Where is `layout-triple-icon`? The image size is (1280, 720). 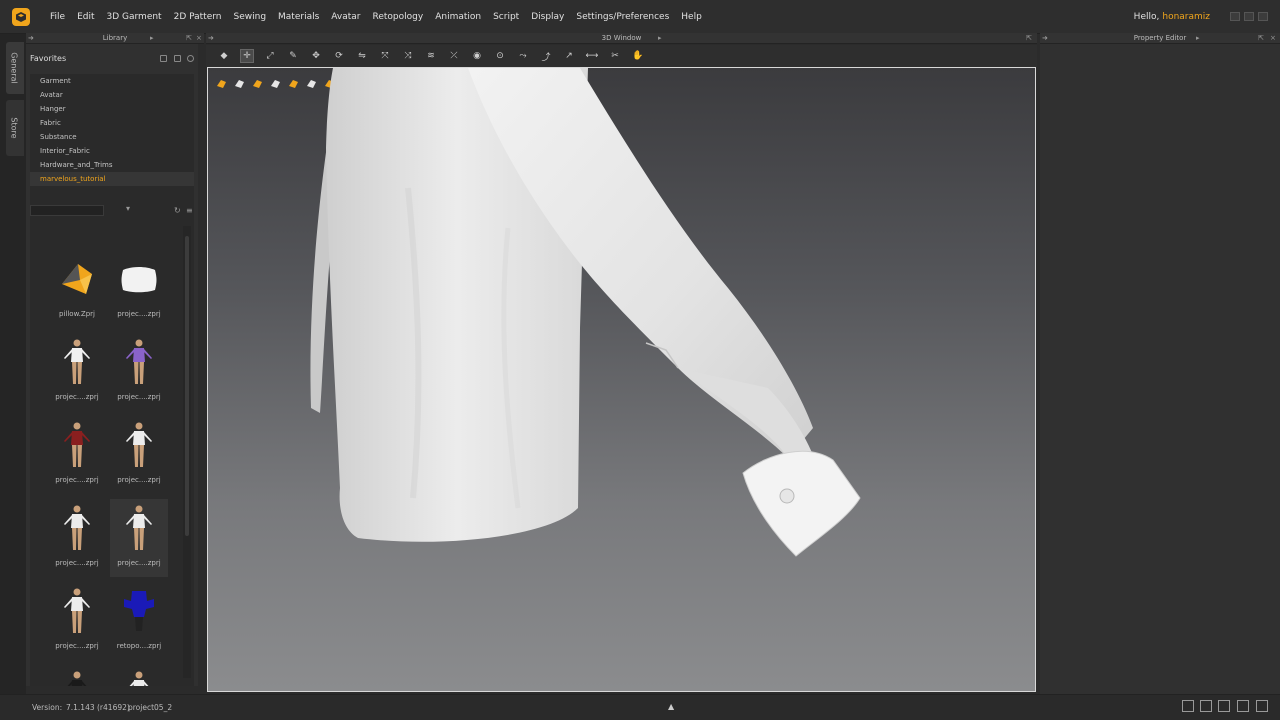
layout-triple-icon is located at coordinates (1224, 706).